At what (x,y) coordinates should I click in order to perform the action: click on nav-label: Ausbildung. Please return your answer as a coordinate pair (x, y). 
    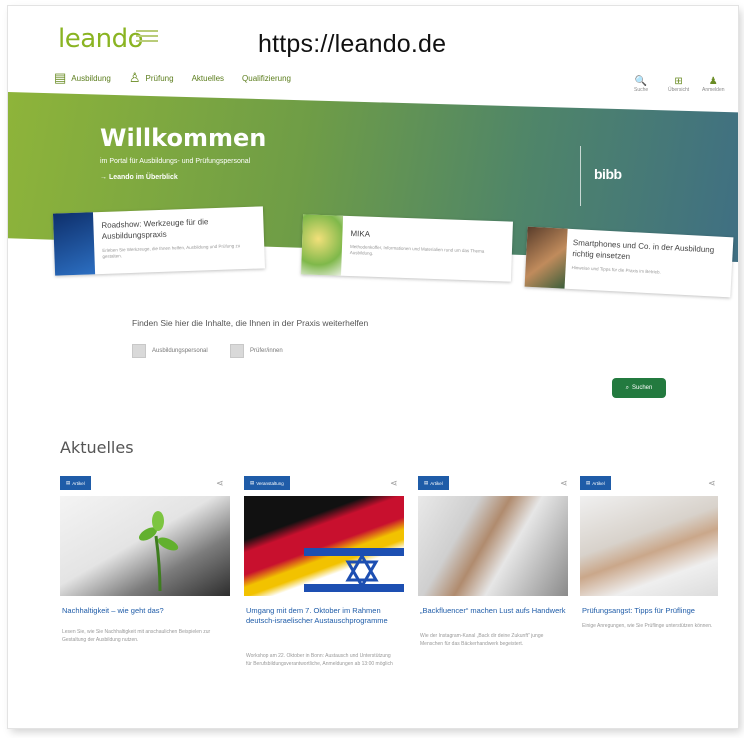
    Looking at the image, I should click on (91, 78).